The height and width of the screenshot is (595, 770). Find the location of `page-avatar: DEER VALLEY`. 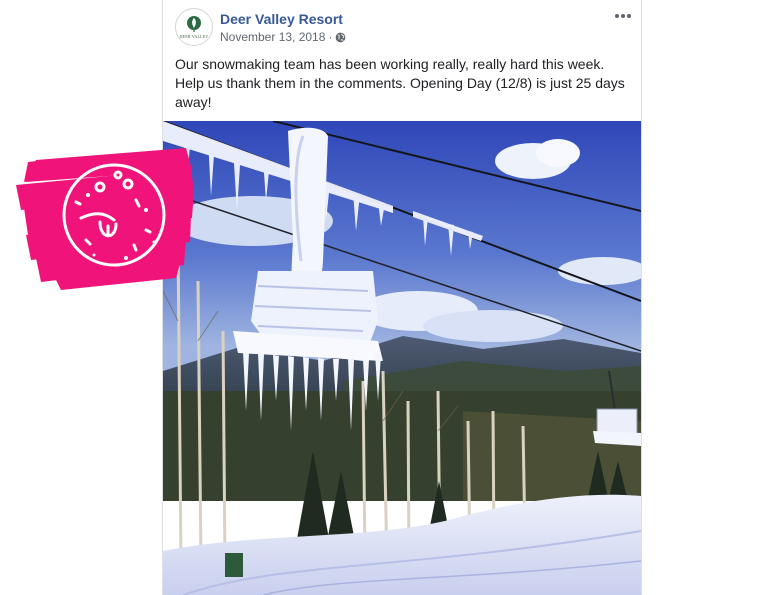

page-avatar: DEER VALLEY is located at coordinates (194, 27).